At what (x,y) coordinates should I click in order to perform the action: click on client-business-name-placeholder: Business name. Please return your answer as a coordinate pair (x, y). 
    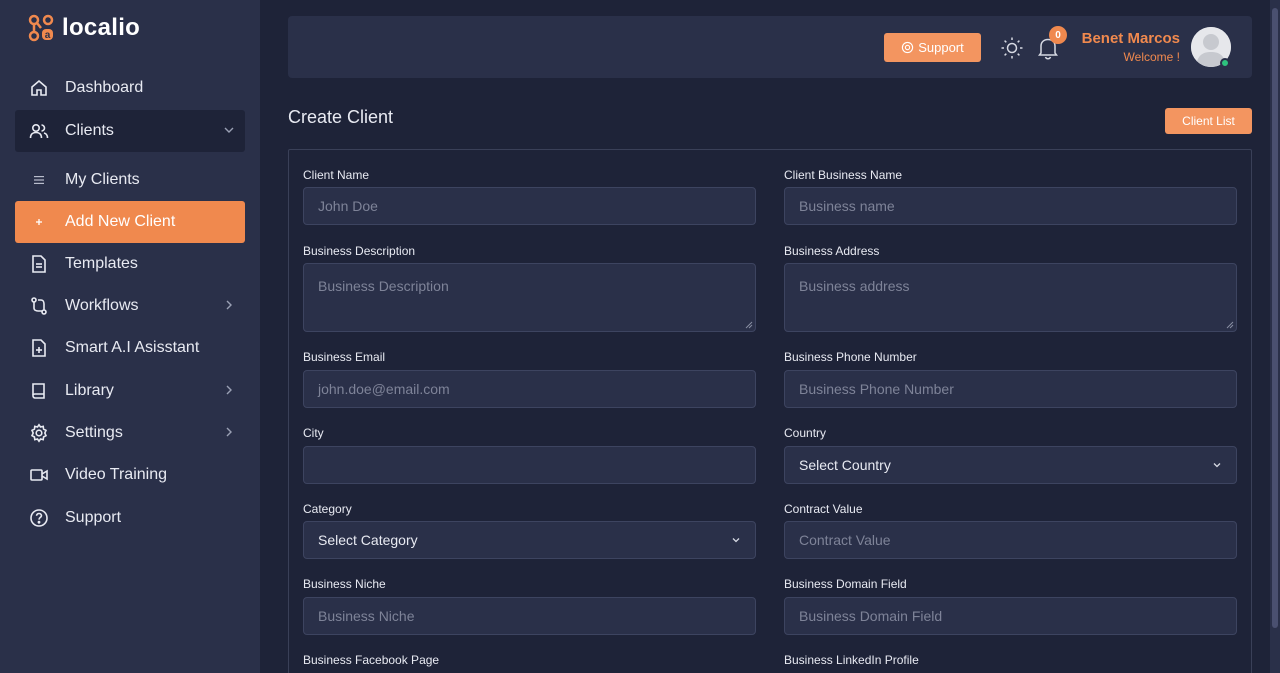
    Looking at the image, I should click on (847, 206).